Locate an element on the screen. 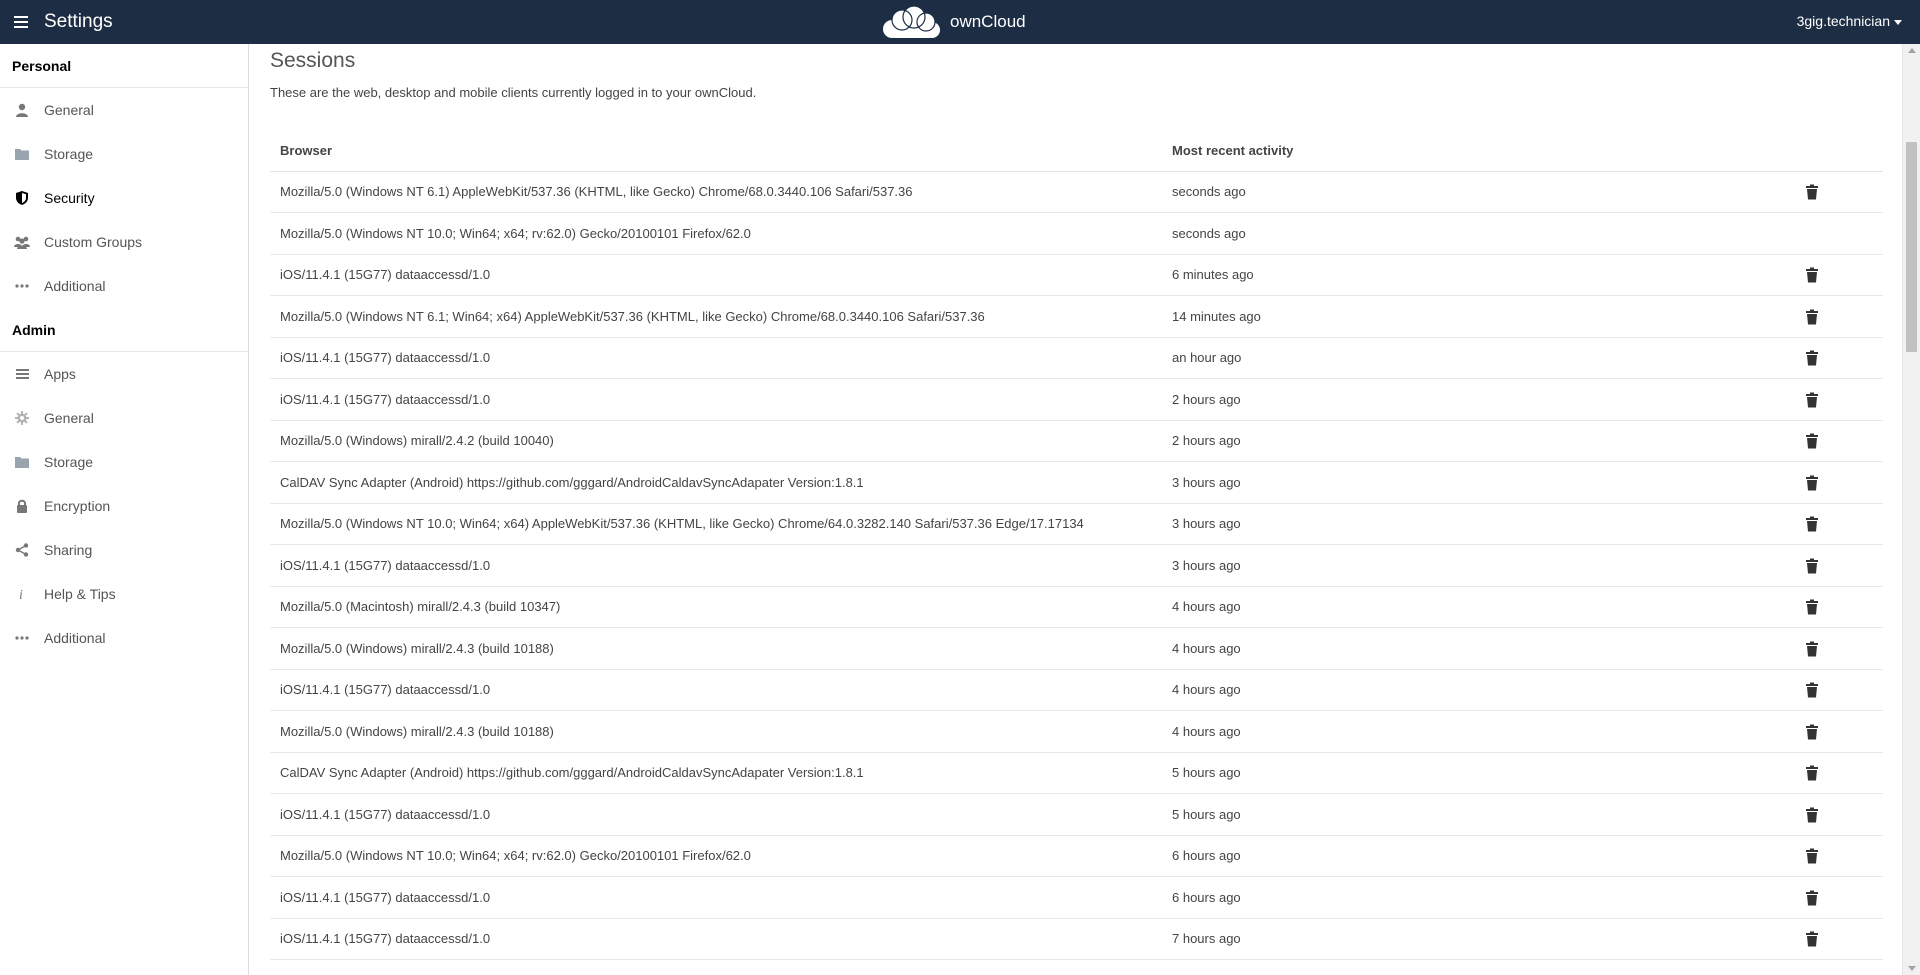  share-icon is located at coordinates (22, 550).